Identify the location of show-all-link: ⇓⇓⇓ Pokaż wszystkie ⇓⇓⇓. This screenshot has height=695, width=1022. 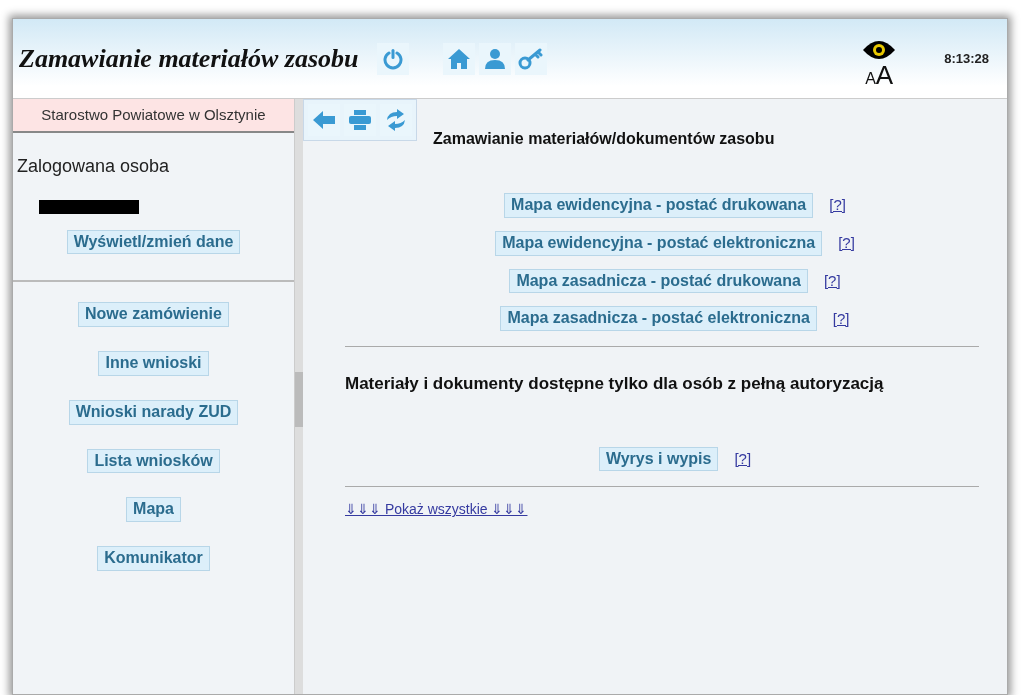
(436, 510).